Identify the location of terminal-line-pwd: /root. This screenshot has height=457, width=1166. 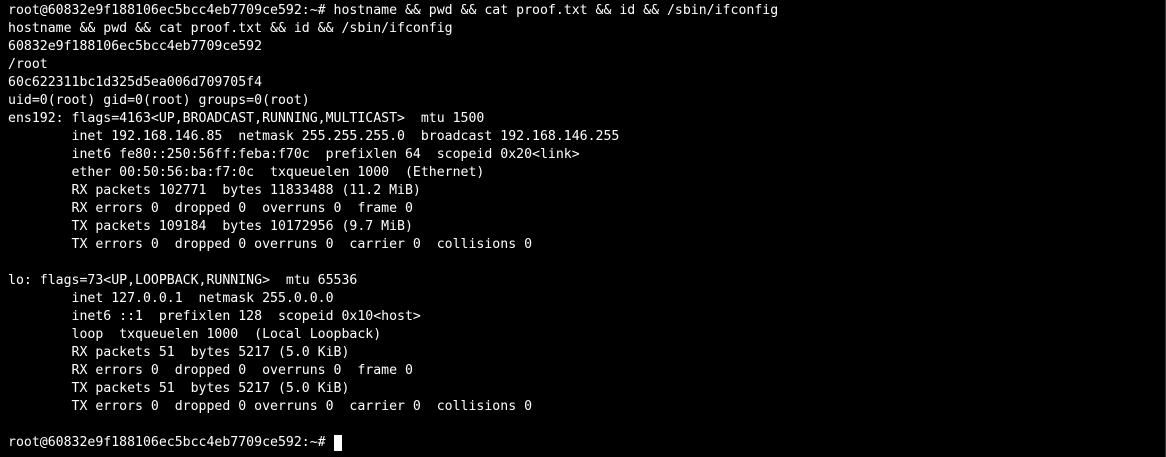
(28, 64).